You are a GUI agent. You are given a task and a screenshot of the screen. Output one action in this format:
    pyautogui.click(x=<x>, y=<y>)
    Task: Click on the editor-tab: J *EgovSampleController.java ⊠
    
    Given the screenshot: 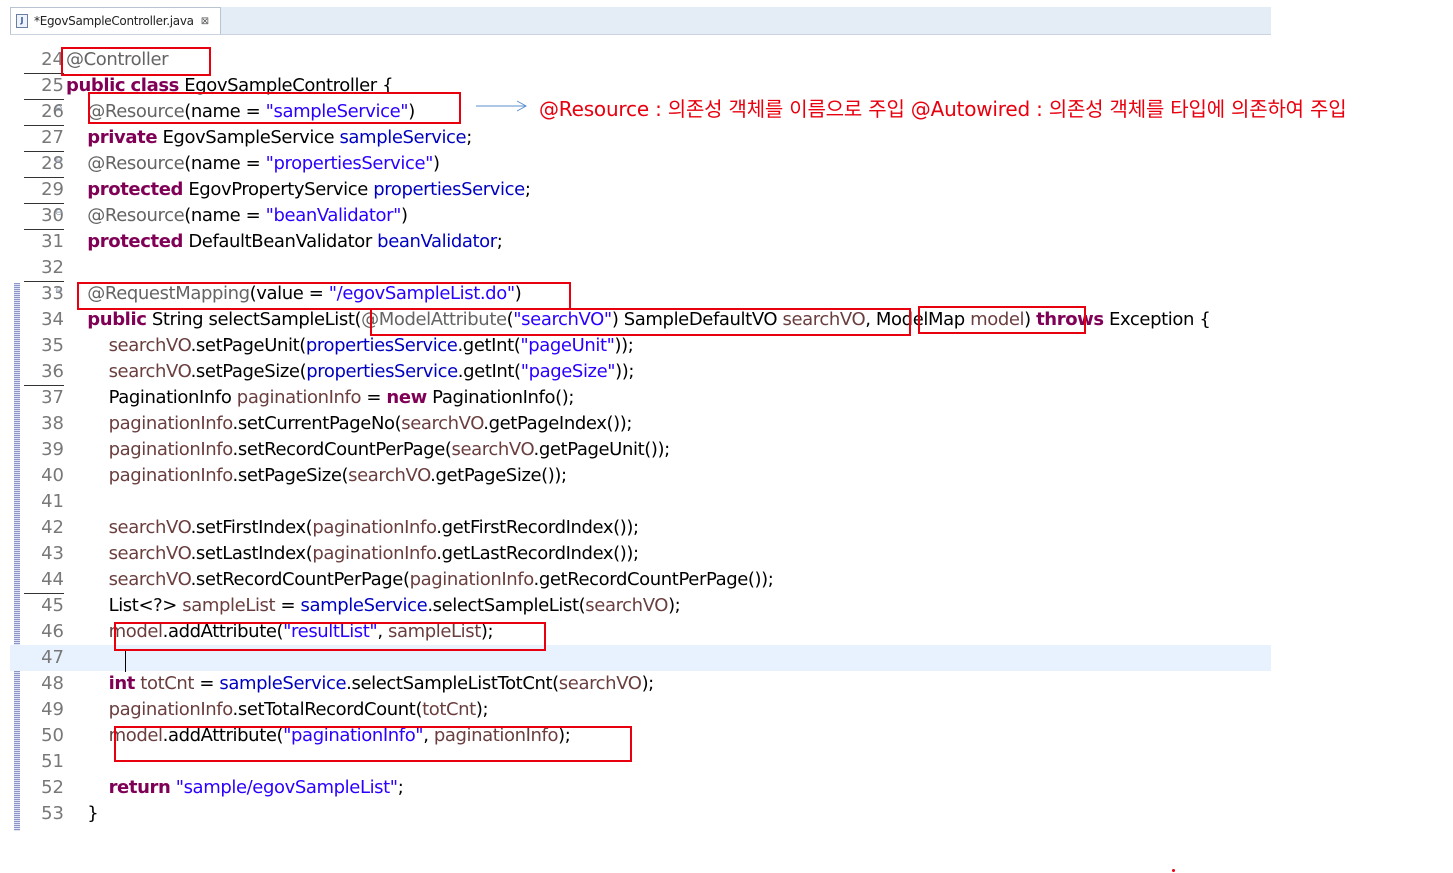 What is the action you would take?
    pyautogui.click(x=115, y=20)
    